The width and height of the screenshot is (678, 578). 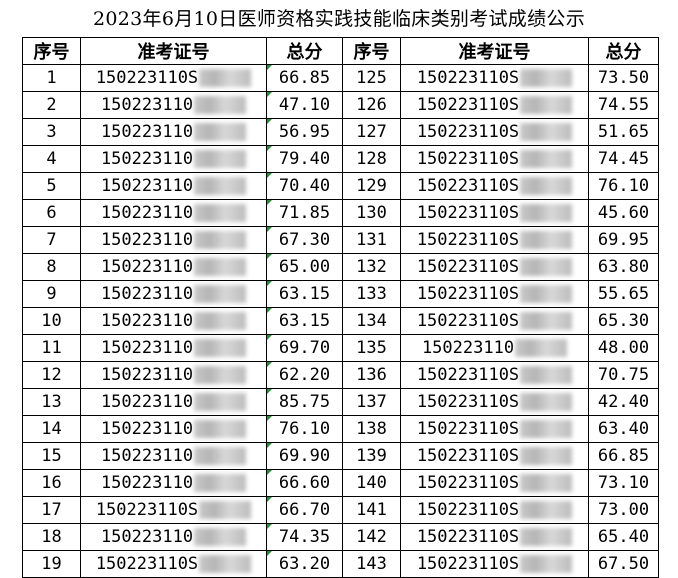 What do you see at coordinates (51, 564) in the screenshot?
I see `cell-seq: 19` at bounding box center [51, 564].